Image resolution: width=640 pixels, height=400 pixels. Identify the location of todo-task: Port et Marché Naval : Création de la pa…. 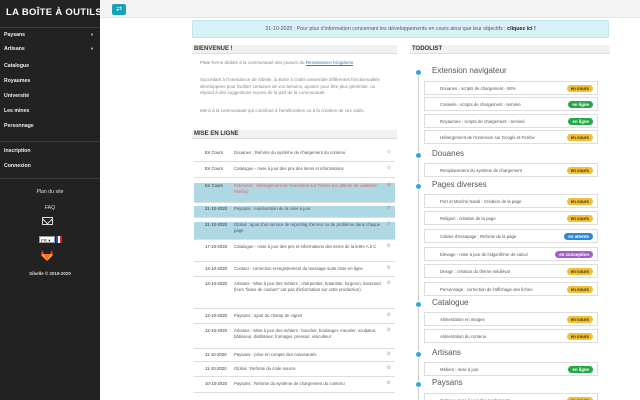
(511, 201).